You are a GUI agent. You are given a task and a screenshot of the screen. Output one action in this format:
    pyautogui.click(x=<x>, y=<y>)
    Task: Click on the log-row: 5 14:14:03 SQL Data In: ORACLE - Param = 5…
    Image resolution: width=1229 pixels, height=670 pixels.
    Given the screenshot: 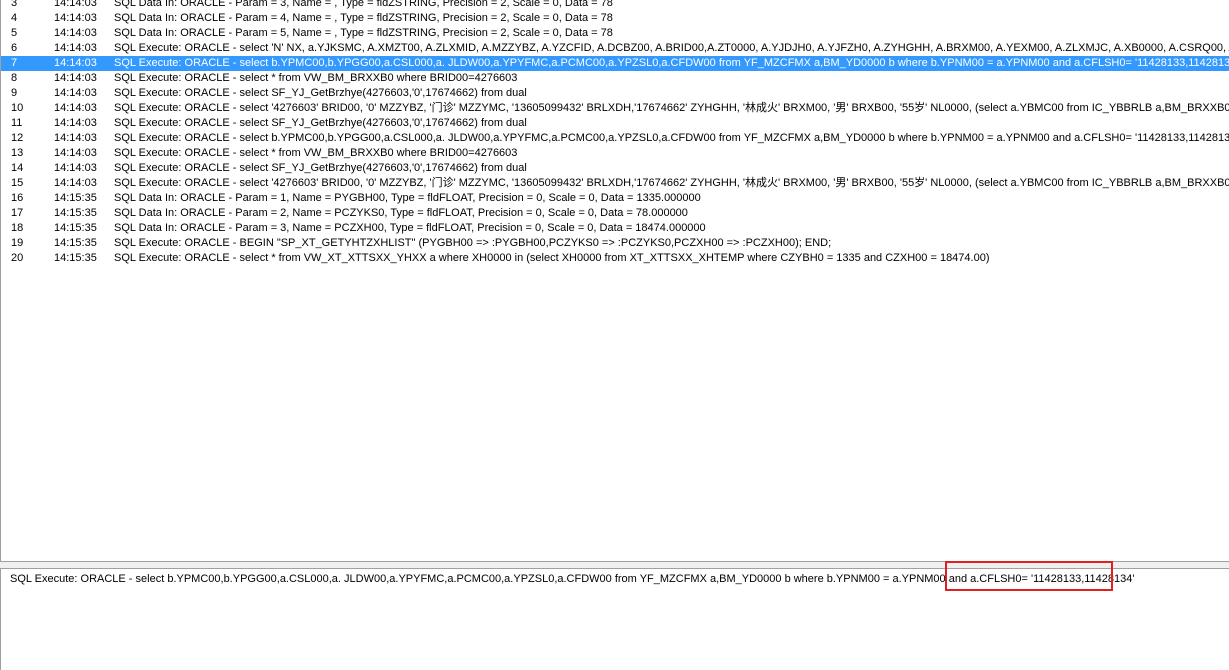 What is the action you would take?
    pyautogui.click(x=615, y=33)
    